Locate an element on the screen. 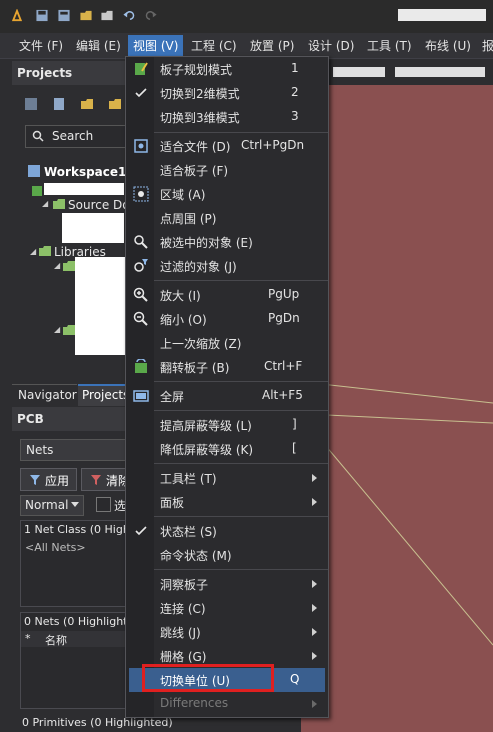  workspace-icon is located at coordinates (34, 171).